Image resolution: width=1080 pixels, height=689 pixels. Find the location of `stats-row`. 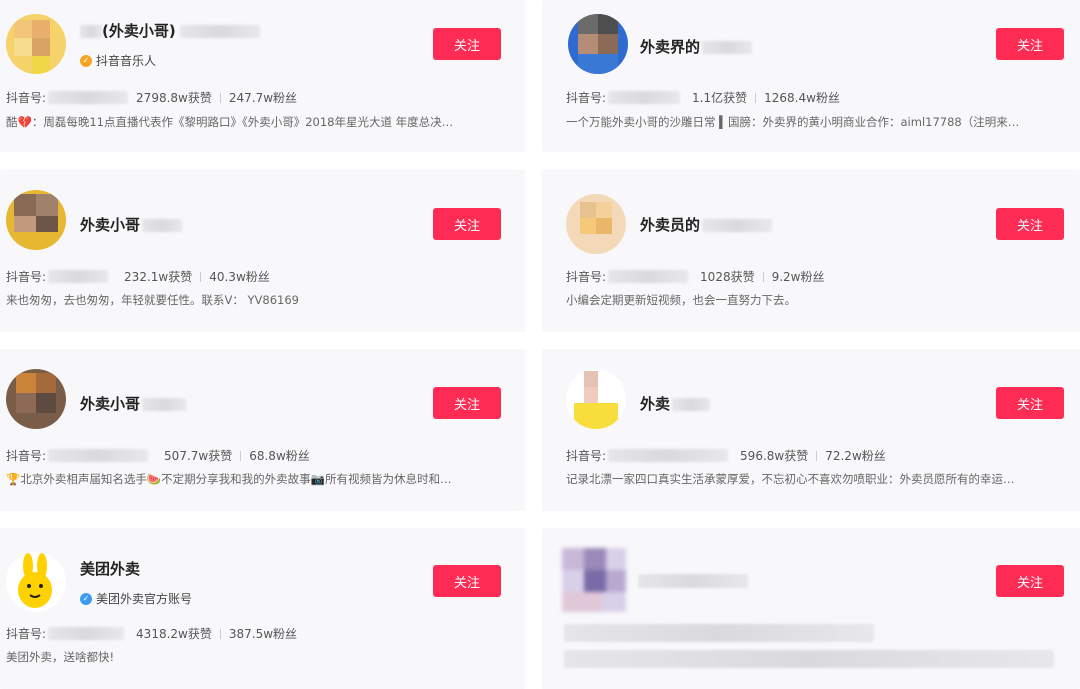

stats-row is located at coordinates (719, 633).